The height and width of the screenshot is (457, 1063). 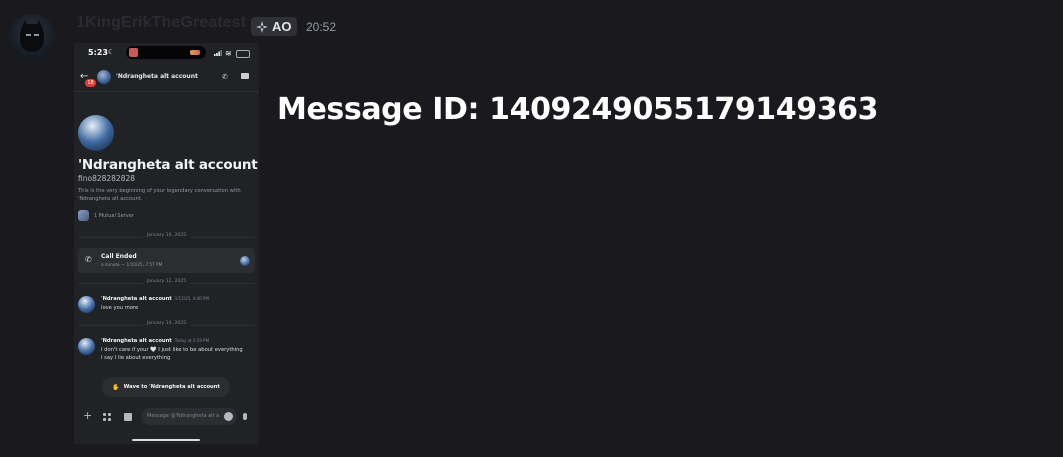 I want to click on profile-avatar, so click(x=96, y=133).